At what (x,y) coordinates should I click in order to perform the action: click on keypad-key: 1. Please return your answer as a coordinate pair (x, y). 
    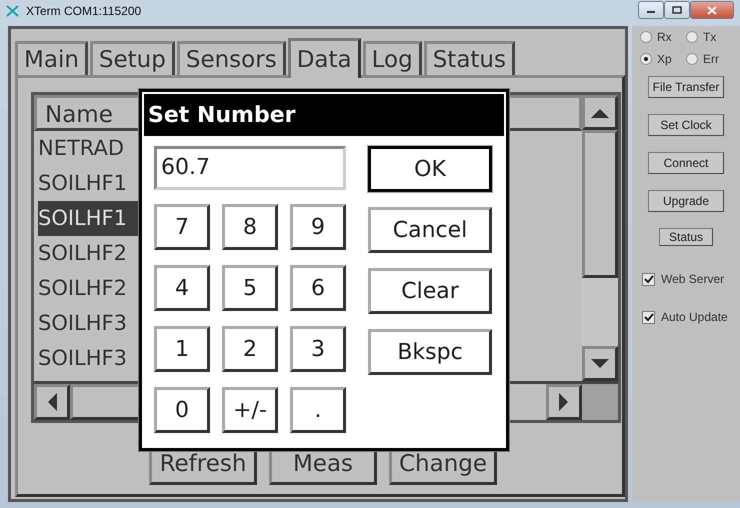
    Looking at the image, I should click on (182, 349).